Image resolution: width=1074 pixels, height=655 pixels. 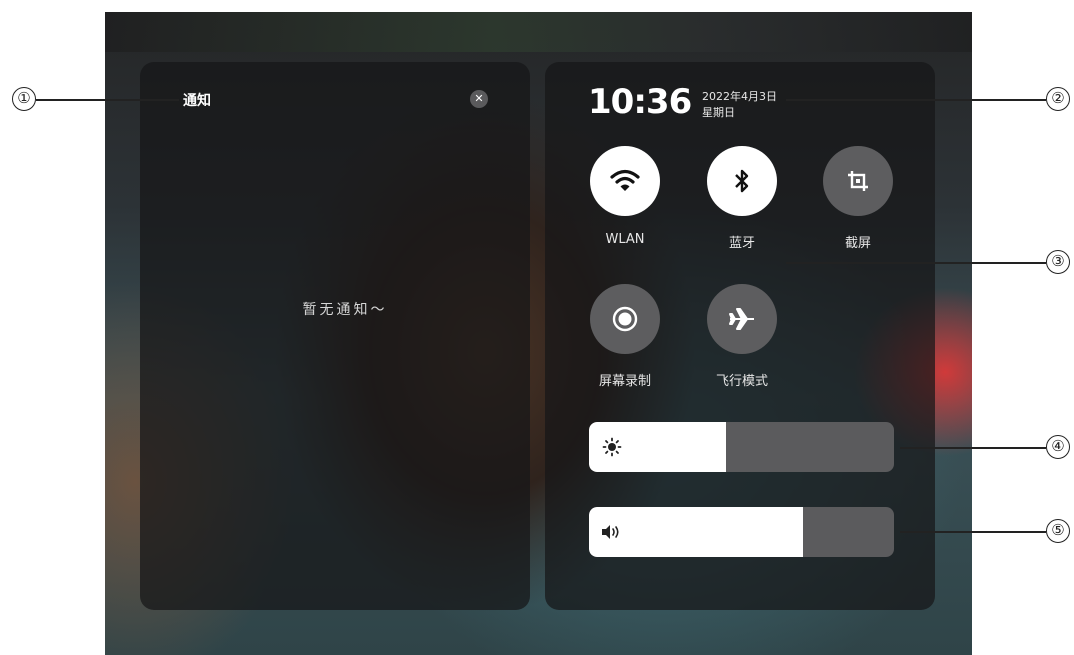 What do you see at coordinates (1058, 531) in the screenshot?
I see `callout-5: ⑤` at bounding box center [1058, 531].